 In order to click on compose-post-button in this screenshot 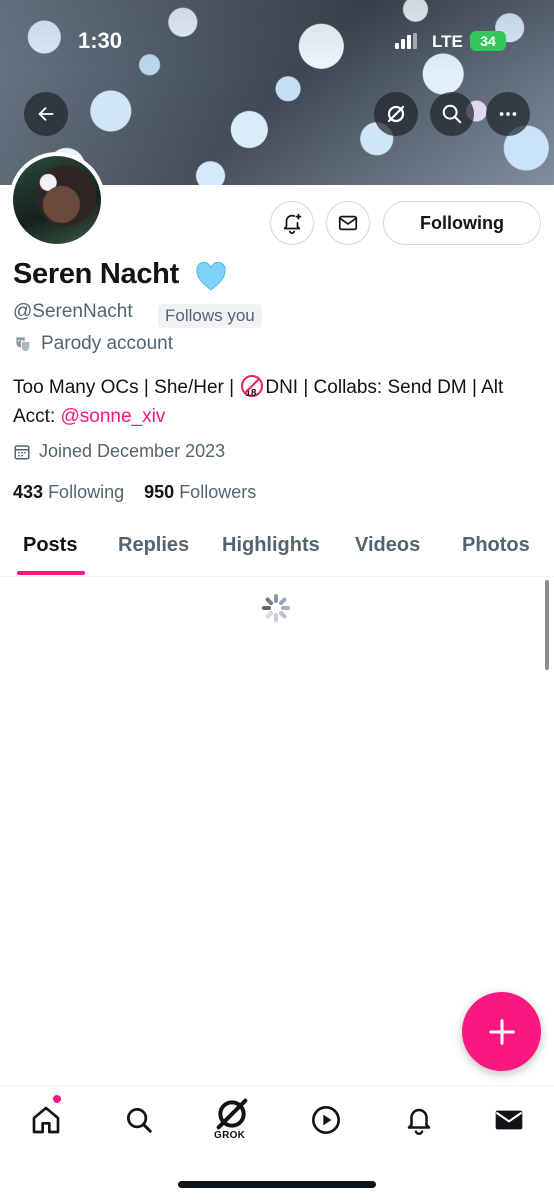, I will do `click(501, 1031)`.